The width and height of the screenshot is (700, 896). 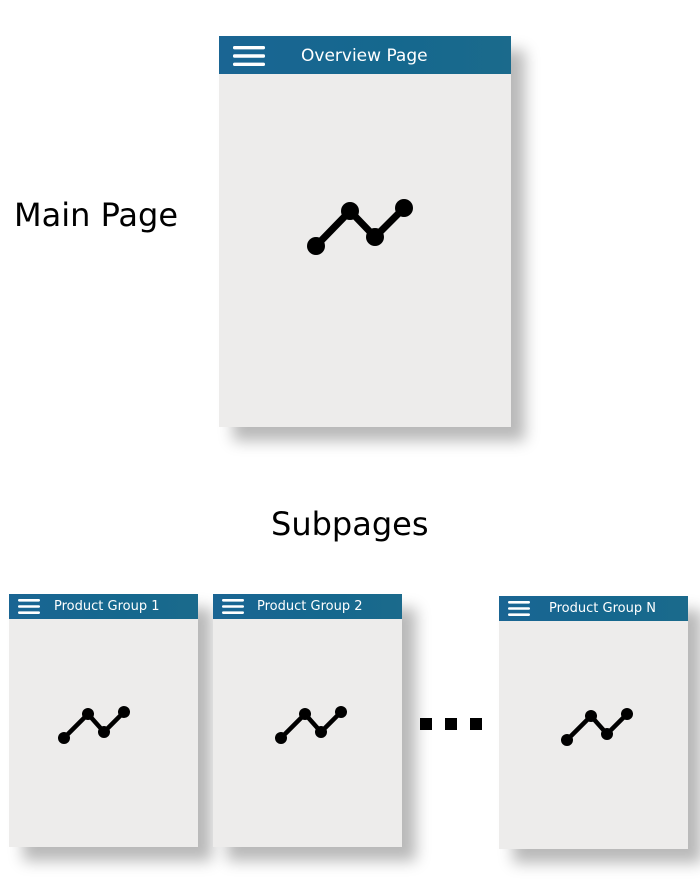 I want to click on overview-page-title: Overview Page, so click(x=364, y=56).